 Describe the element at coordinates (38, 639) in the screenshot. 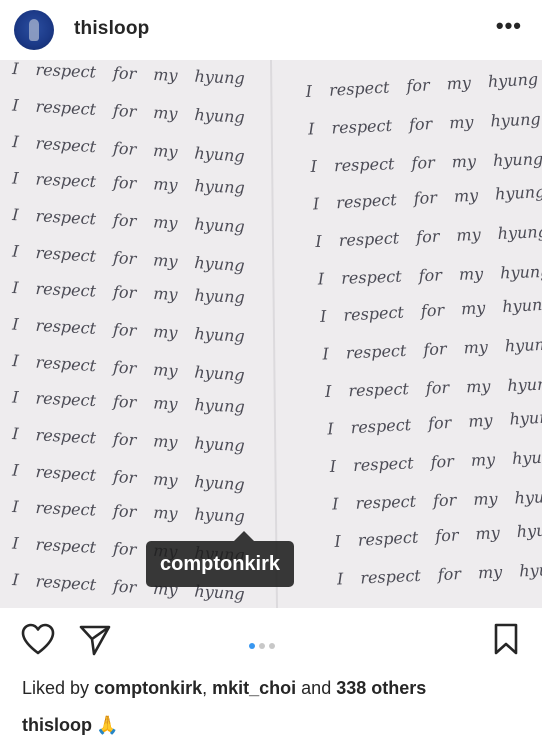

I see `heart-icon` at that location.